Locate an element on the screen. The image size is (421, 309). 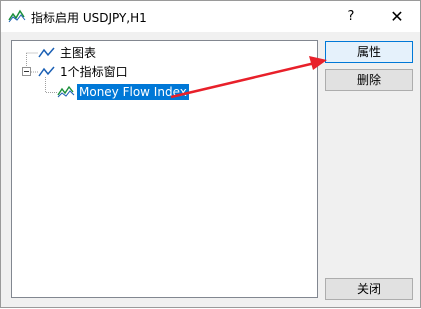
tree-item-label: 1个指标窗口 is located at coordinates (94, 72).